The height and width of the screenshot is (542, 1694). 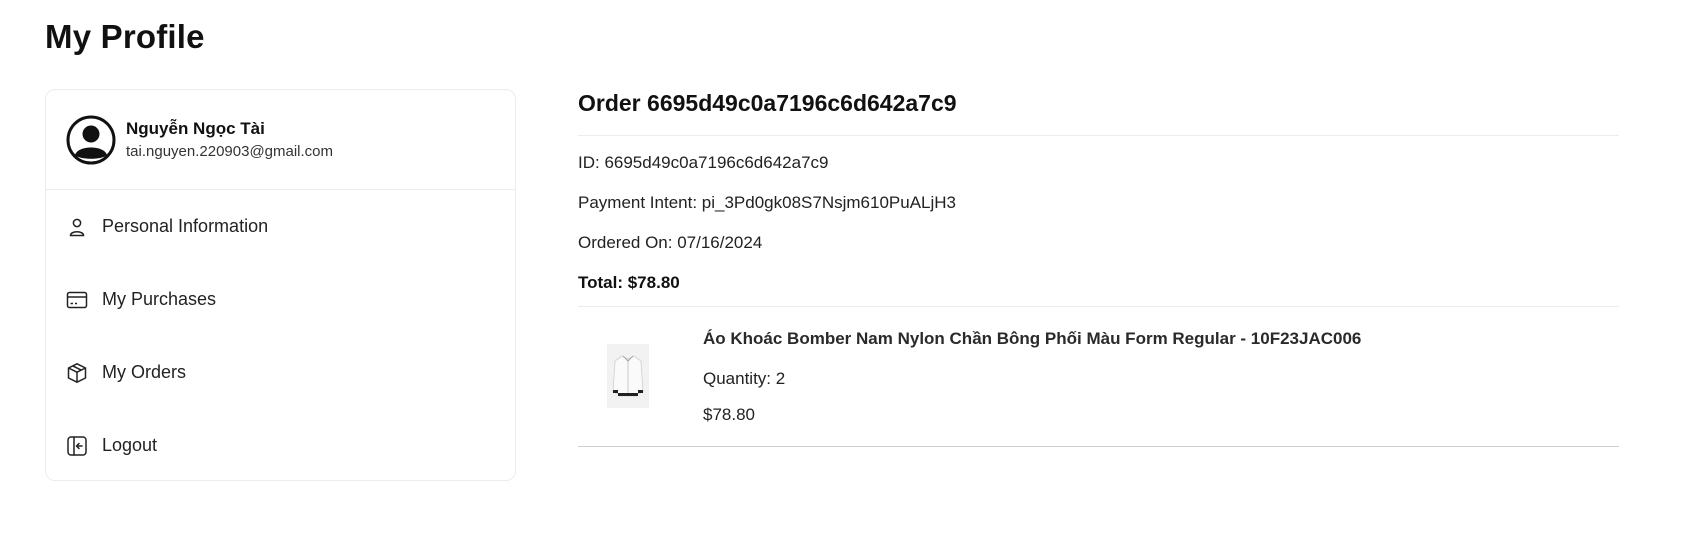 What do you see at coordinates (195, 128) in the screenshot?
I see `user-name: Nguyễn Ngọc Tài` at bounding box center [195, 128].